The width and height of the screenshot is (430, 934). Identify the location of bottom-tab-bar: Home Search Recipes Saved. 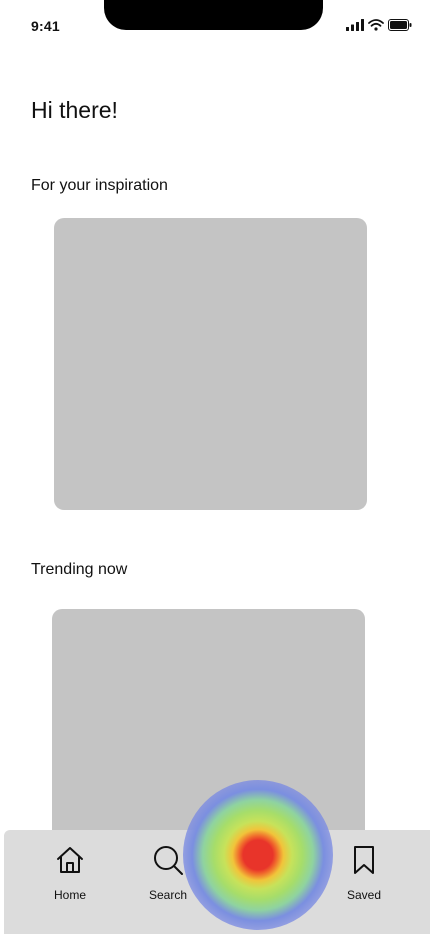
(217, 882).